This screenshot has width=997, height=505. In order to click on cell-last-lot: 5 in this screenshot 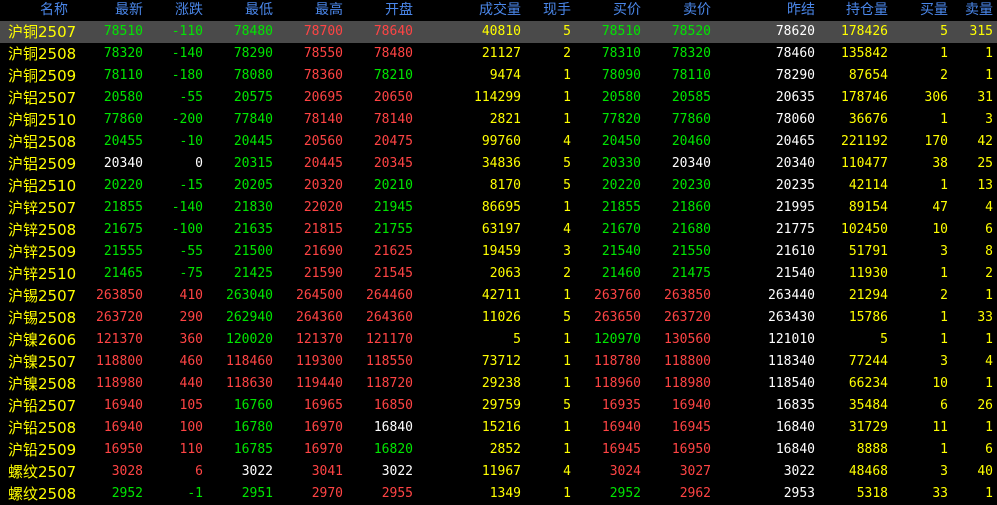, I will do `click(567, 185)`.